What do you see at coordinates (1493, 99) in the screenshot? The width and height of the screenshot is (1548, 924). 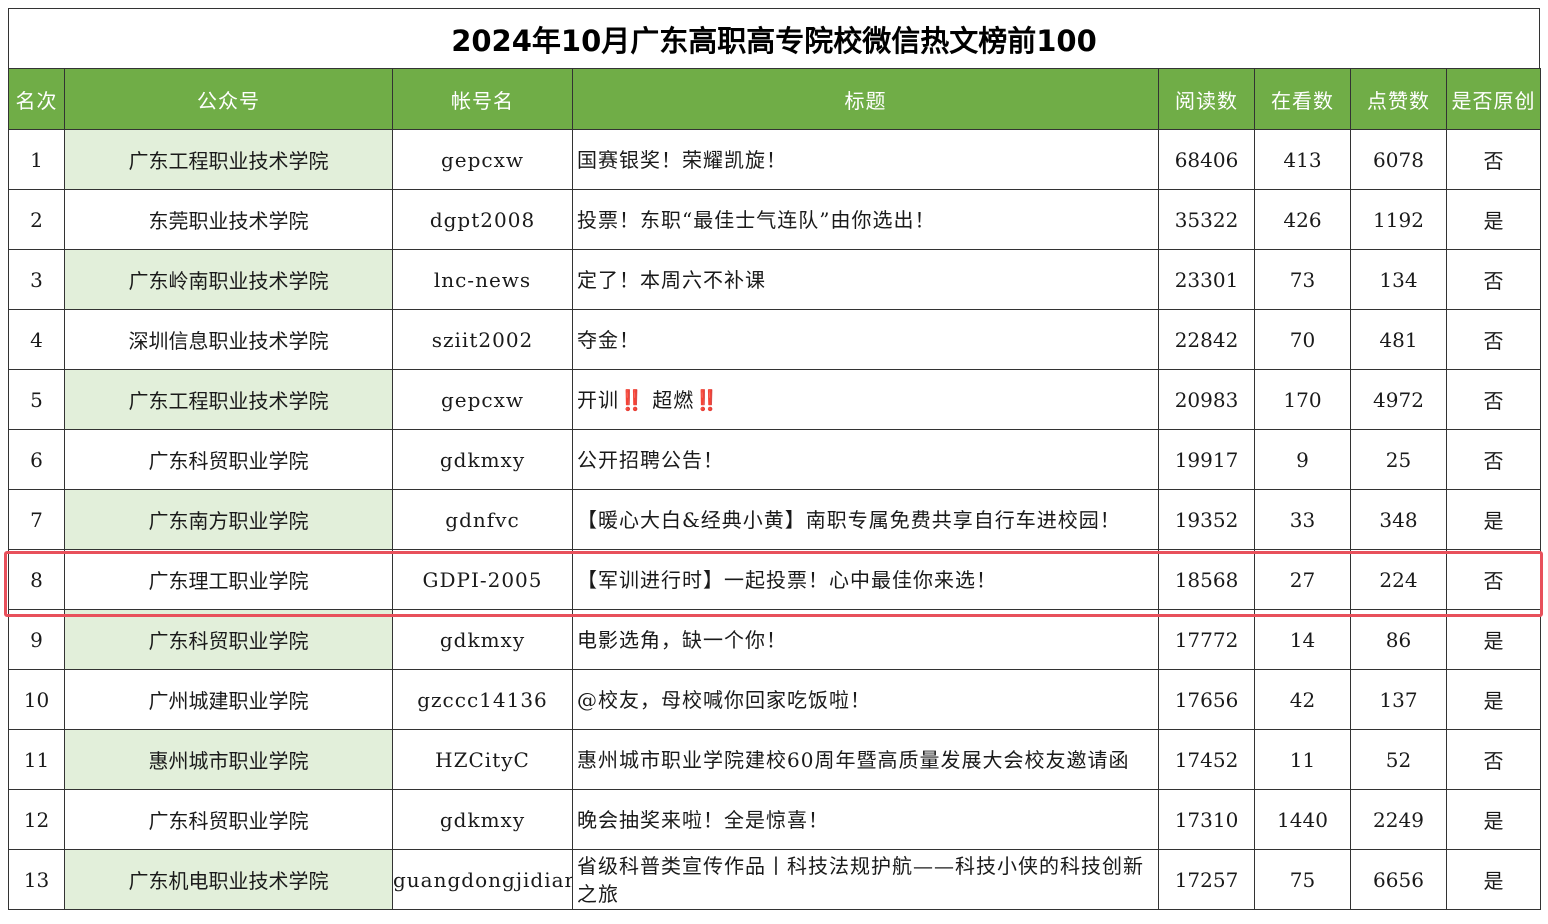 I see `header-original: 是否原创` at bounding box center [1493, 99].